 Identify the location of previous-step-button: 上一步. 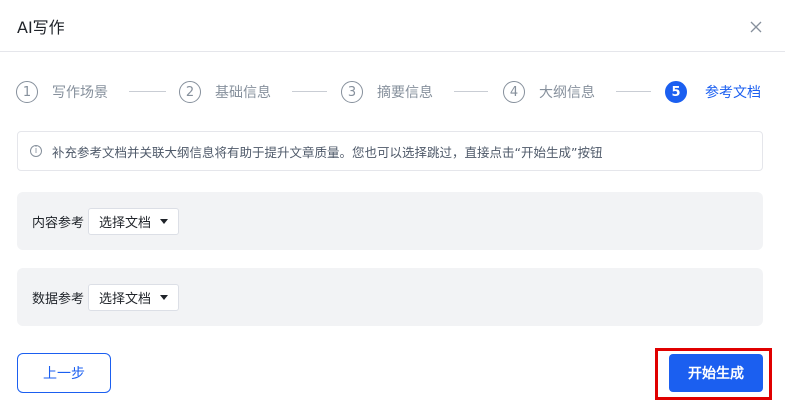
(64, 373).